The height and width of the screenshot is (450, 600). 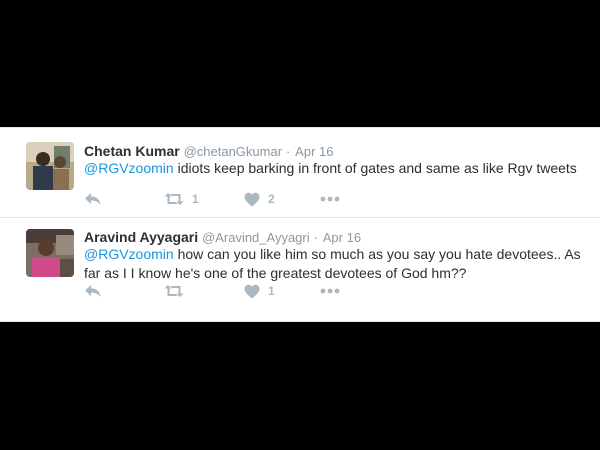 I want to click on tweet-header: Chetan Kumar @chetanGkumar · Apr 16, so click(x=208, y=151).